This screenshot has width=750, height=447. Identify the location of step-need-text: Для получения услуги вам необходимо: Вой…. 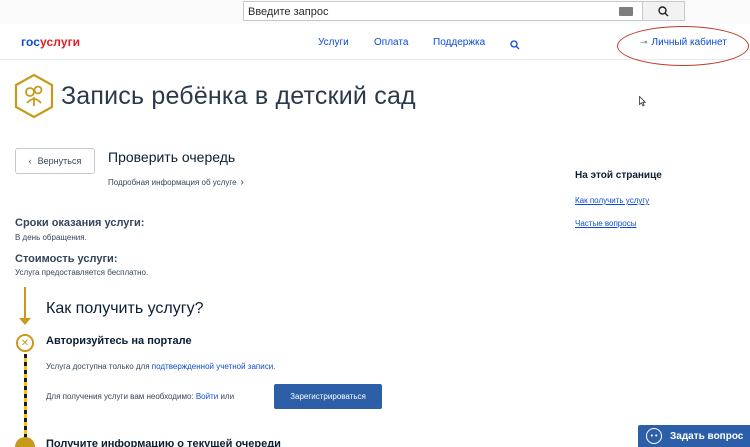
(140, 396).